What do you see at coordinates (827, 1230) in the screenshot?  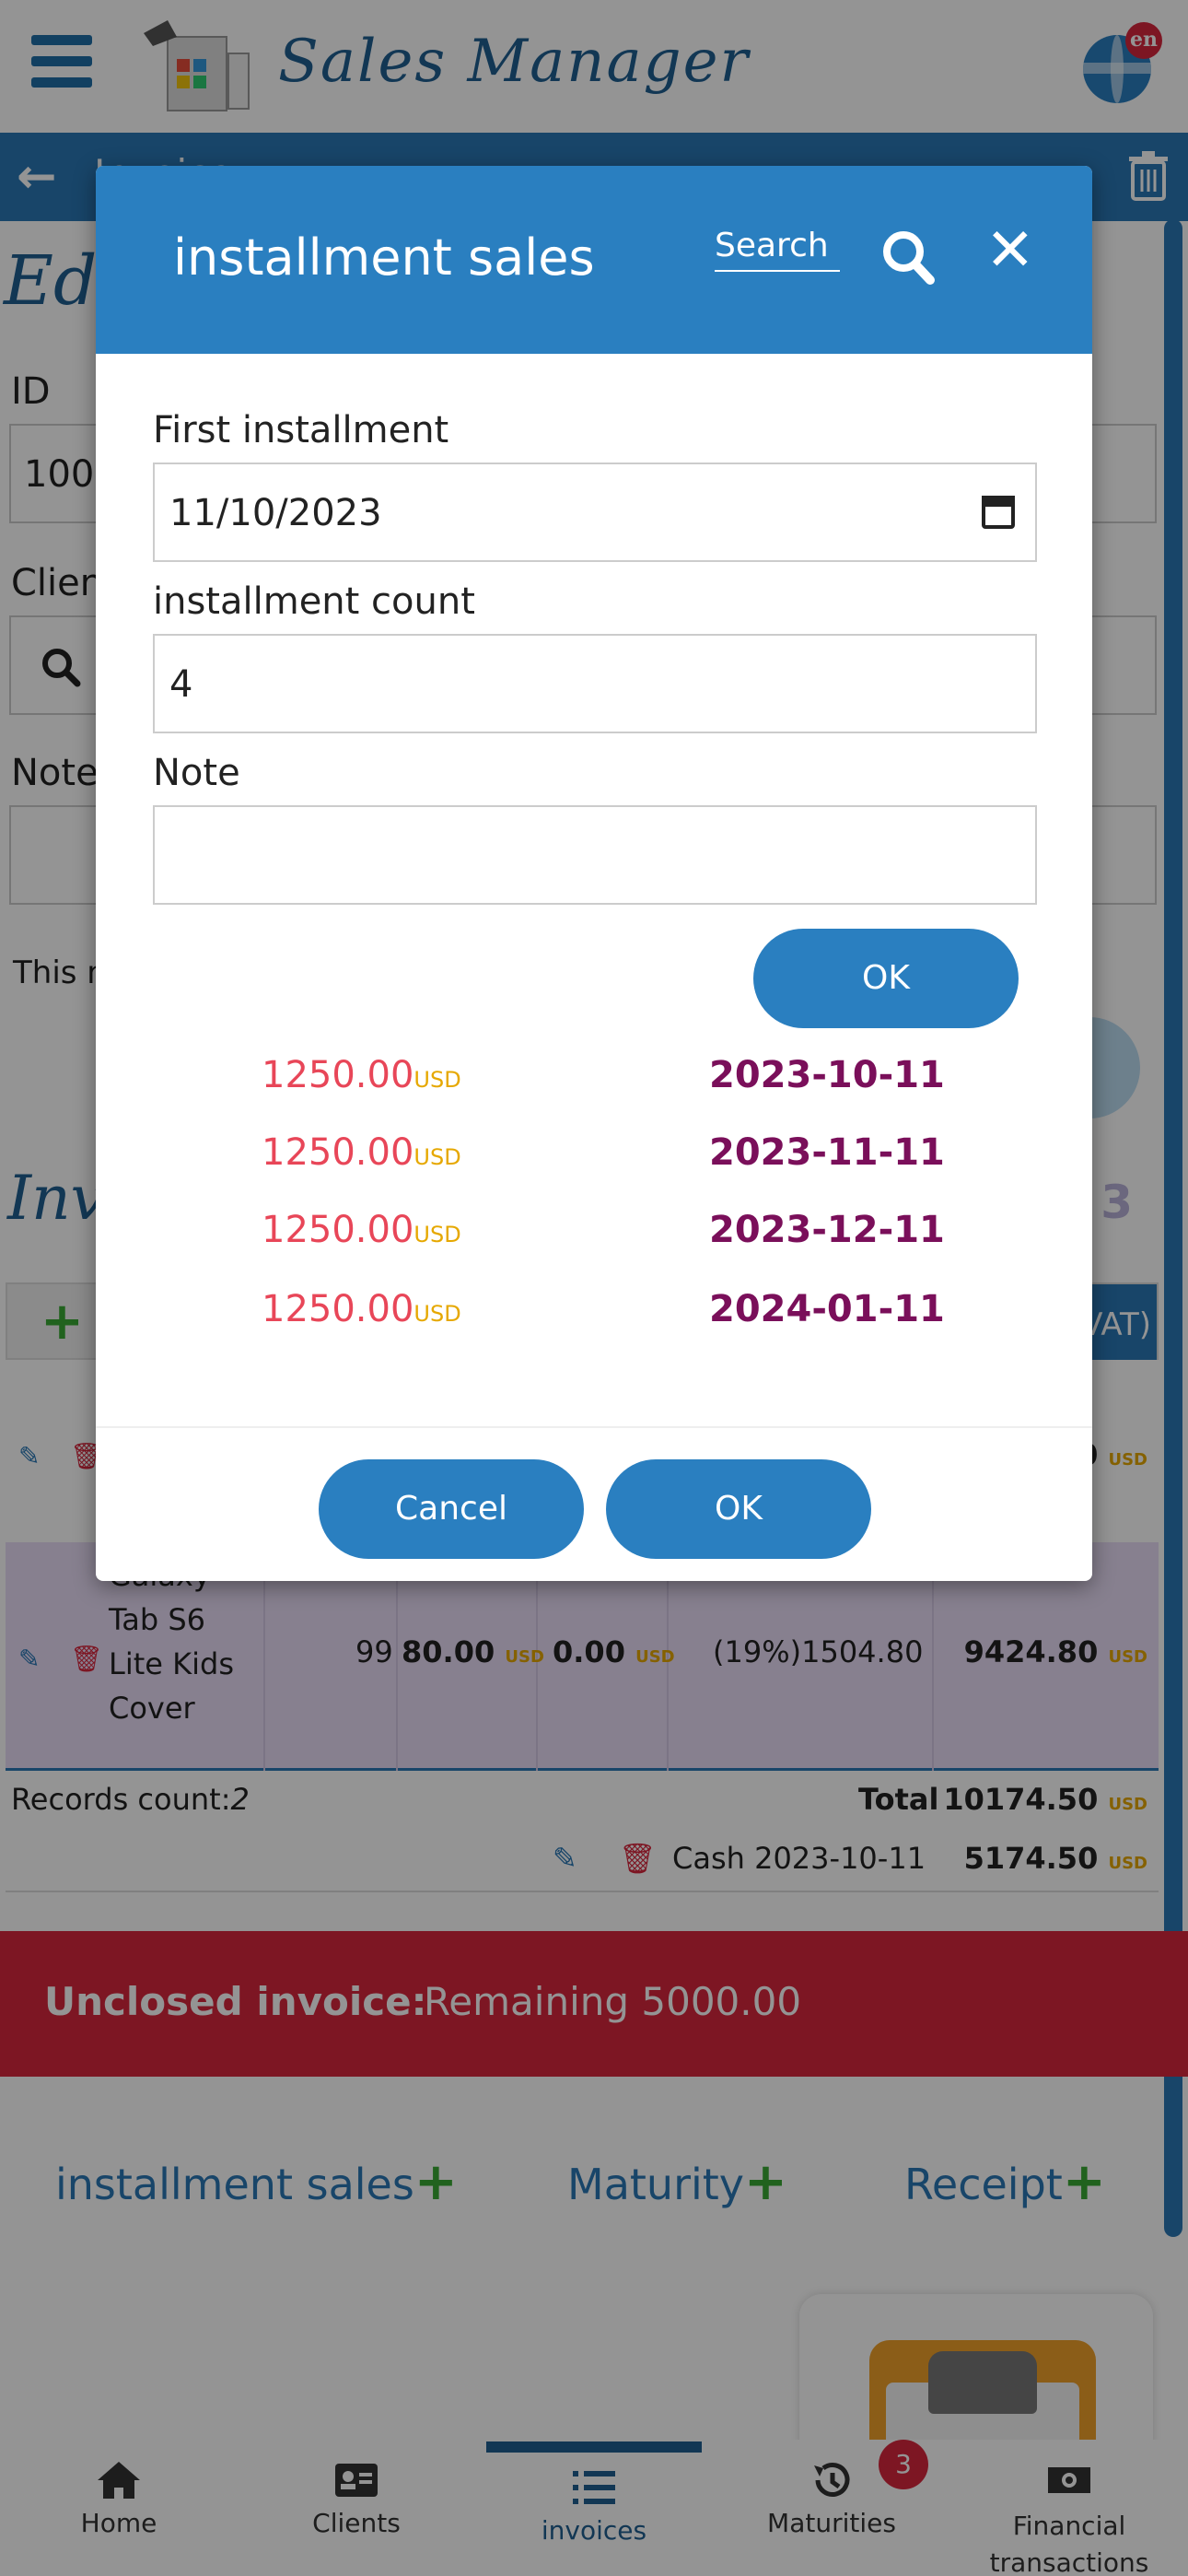 I see `installment-date: 2023-12-11` at bounding box center [827, 1230].